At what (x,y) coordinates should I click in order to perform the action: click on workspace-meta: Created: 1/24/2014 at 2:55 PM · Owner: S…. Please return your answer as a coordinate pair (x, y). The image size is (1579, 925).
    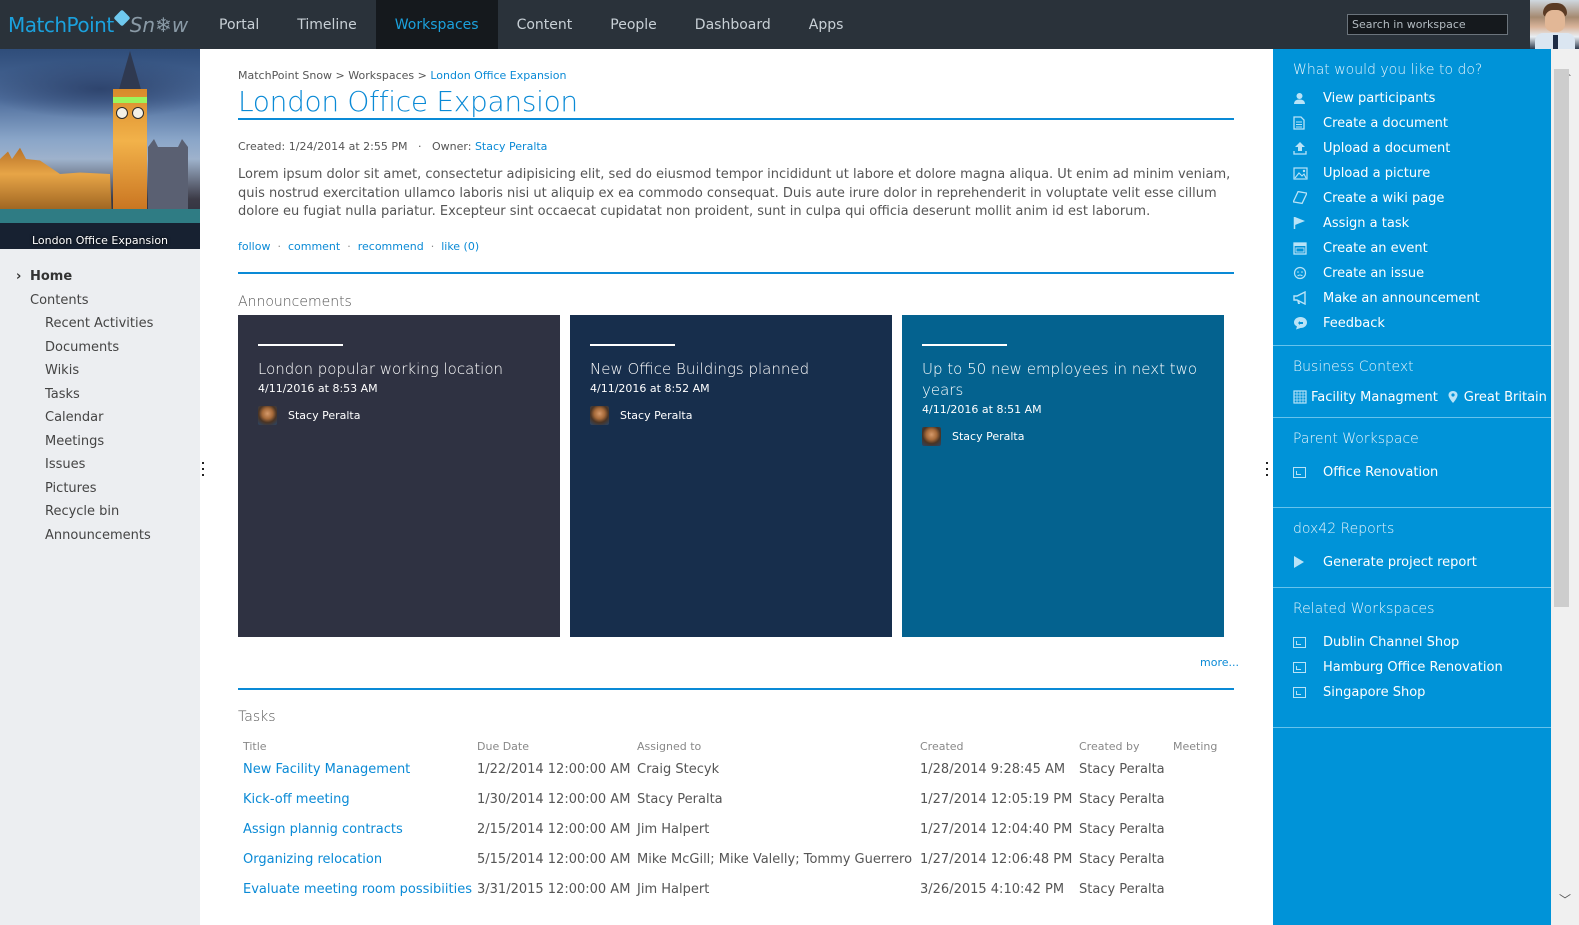
    Looking at the image, I should click on (393, 146).